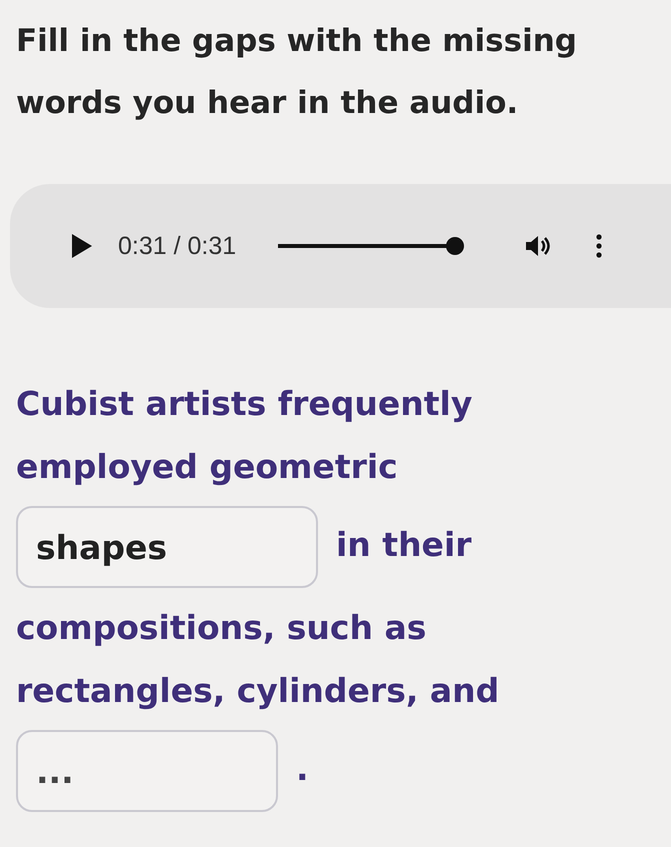  I want to click on sentence-text: in their, so click(404, 544).